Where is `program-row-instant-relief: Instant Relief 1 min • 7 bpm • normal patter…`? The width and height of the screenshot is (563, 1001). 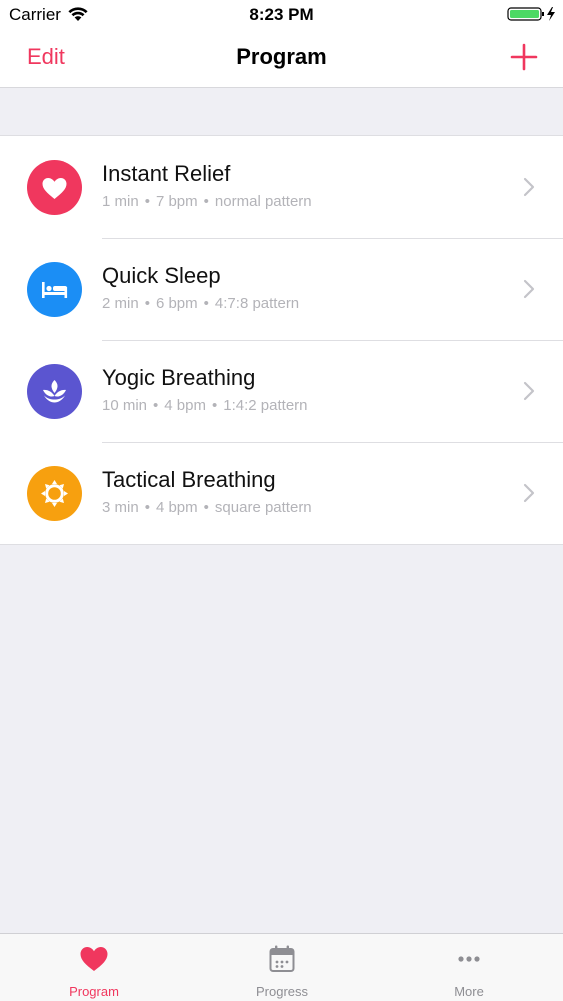
program-row-instant-relief: Instant Relief 1 min • 7 bpm • normal patter… is located at coordinates (281, 187).